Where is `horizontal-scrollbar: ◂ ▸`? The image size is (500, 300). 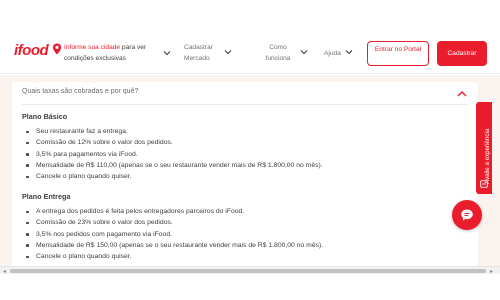 horizontal-scrollbar: ◂ ▸ is located at coordinates (250, 270).